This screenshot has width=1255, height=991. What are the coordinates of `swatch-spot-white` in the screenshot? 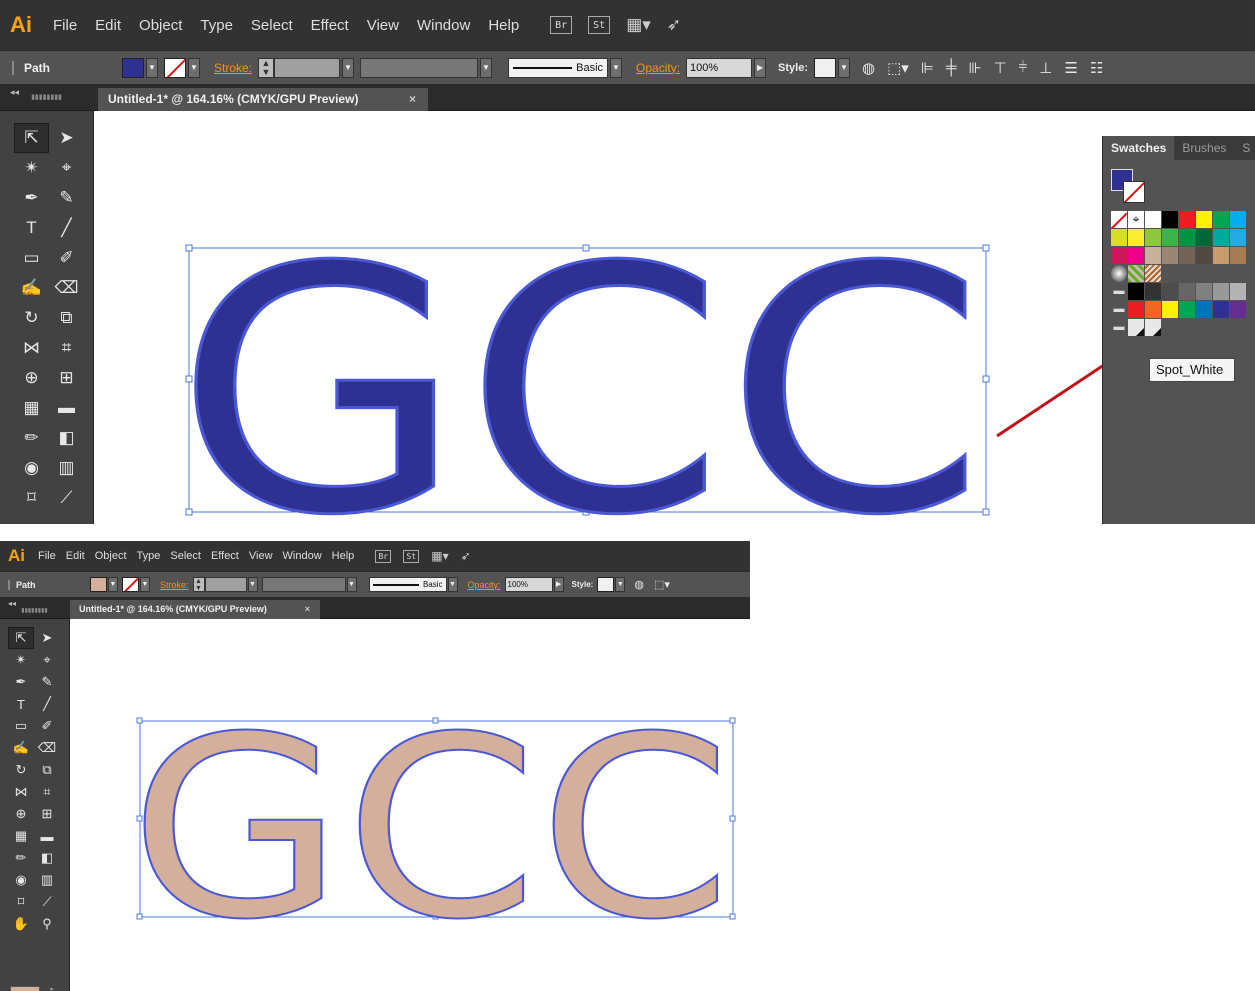 It's located at (1153, 327).